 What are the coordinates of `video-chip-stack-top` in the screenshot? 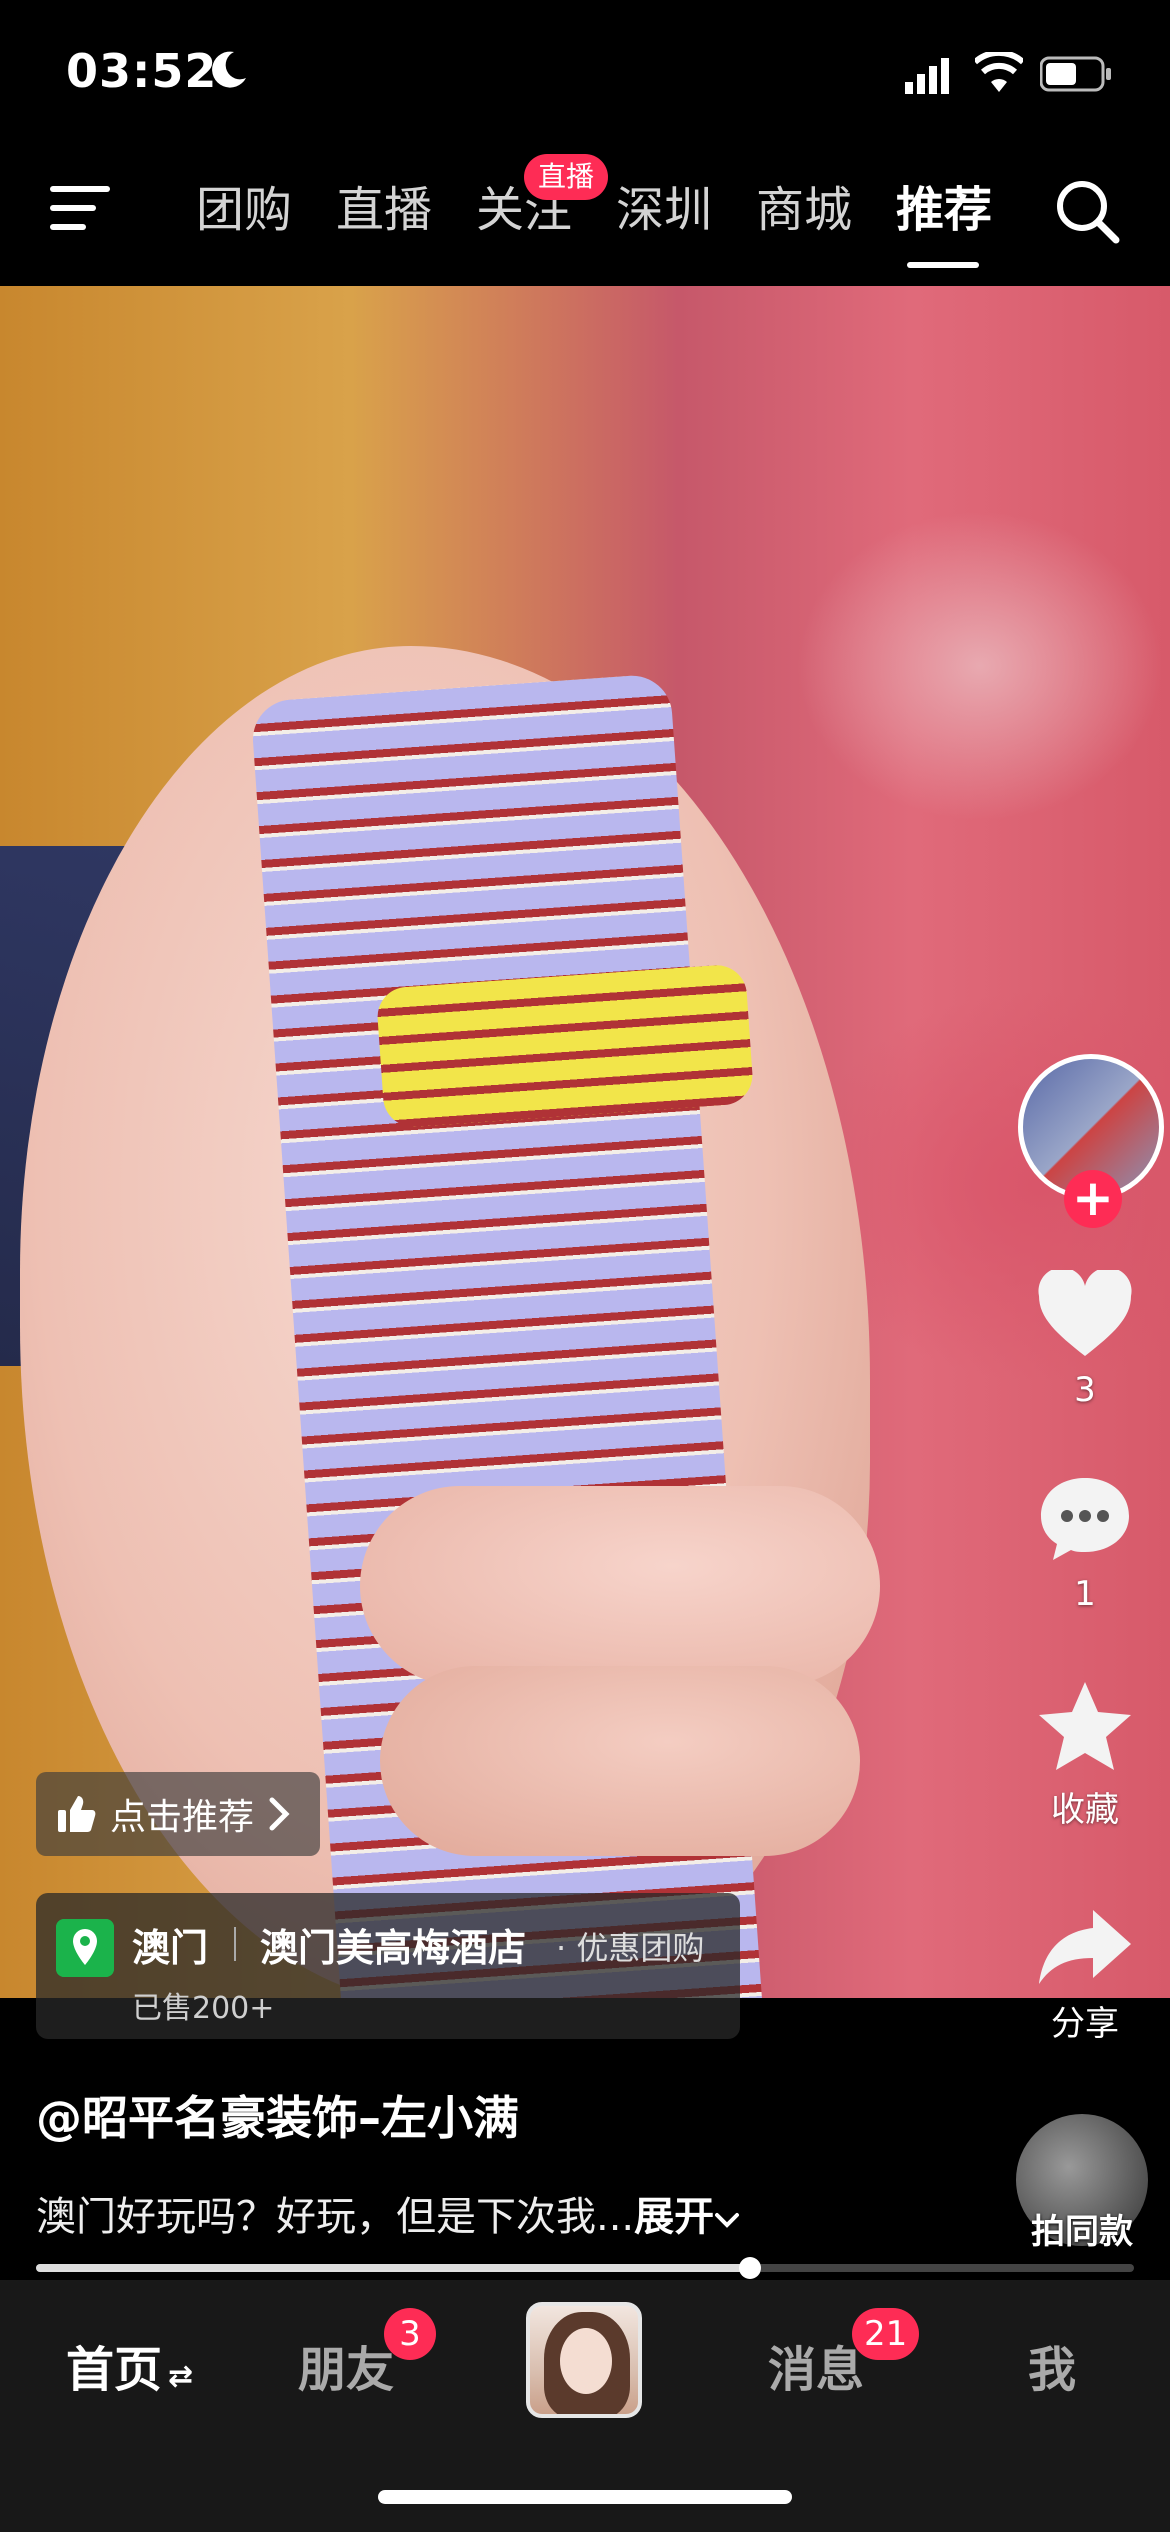 It's located at (565, 1046).